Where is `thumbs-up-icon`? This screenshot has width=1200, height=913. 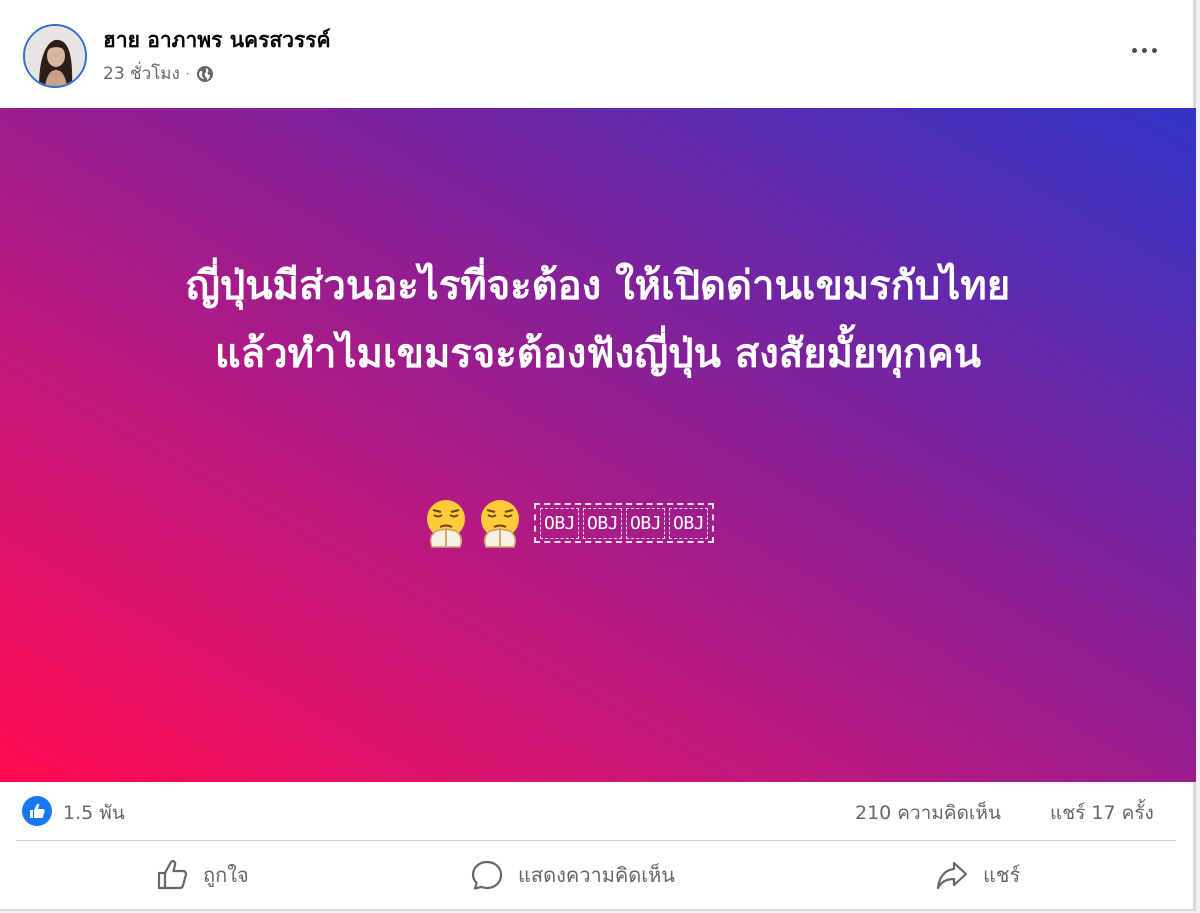
thumbs-up-icon is located at coordinates (37, 810).